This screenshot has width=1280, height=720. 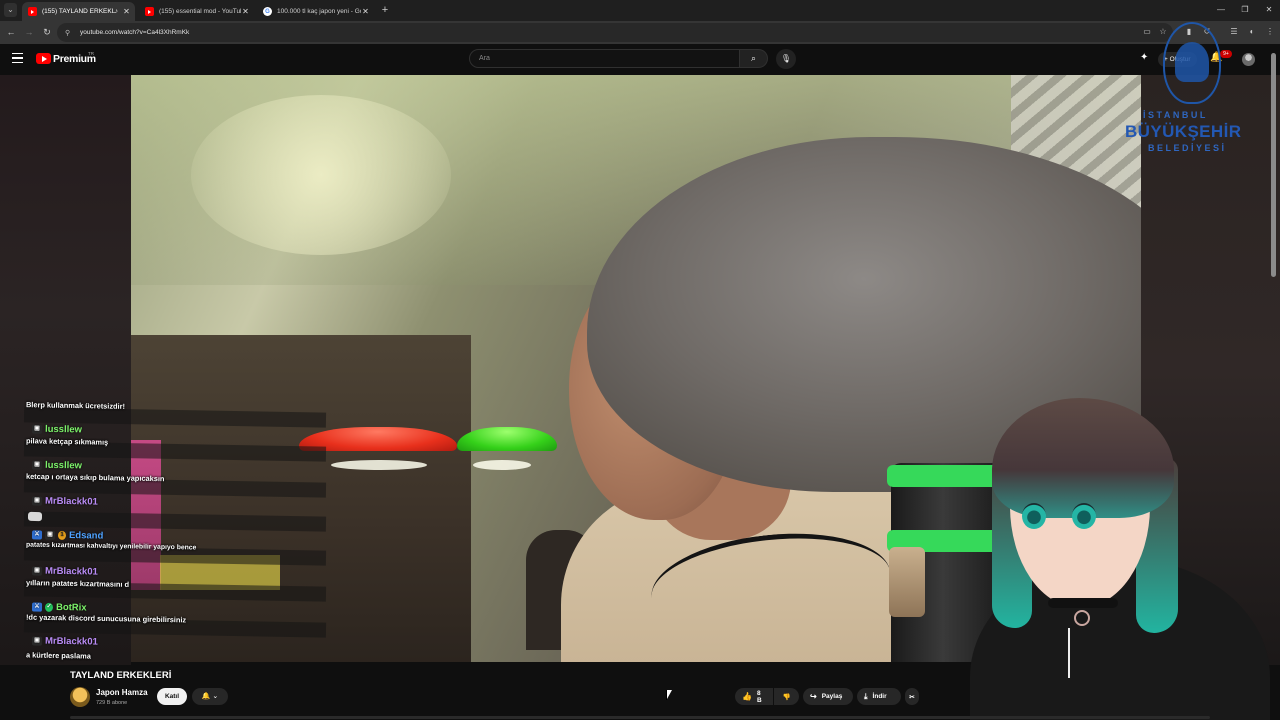 What do you see at coordinates (112, 703) in the screenshot?
I see `subscriber-count: 729 B abone` at bounding box center [112, 703].